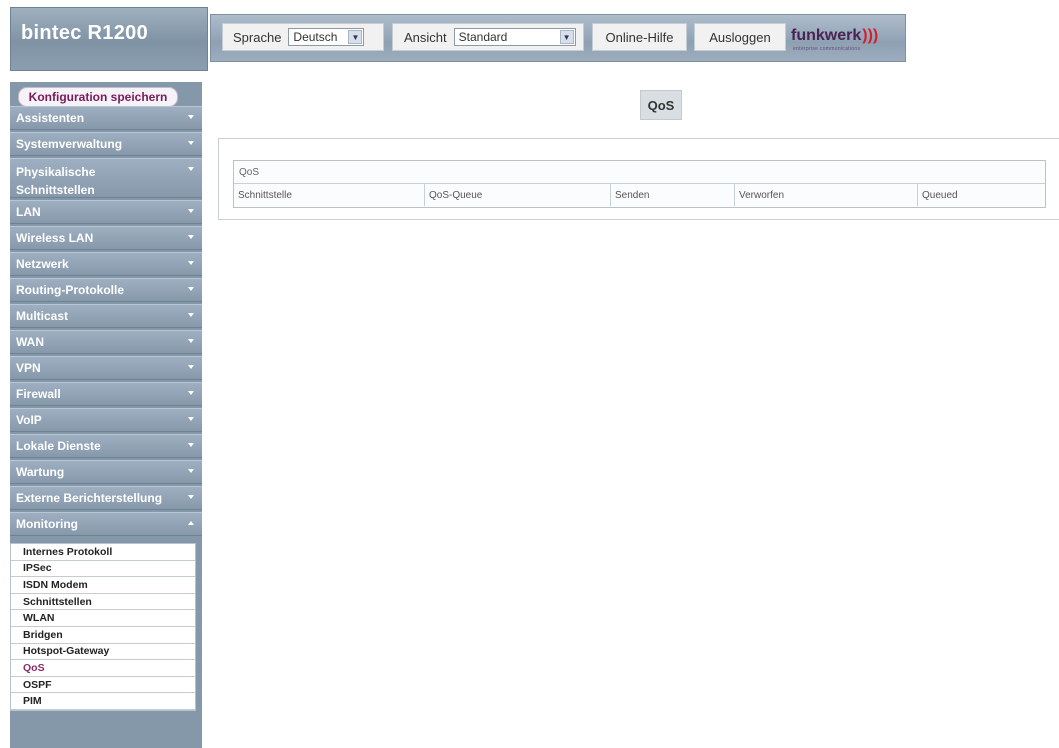 The width and height of the screenshot is (1059, 748). I want to click on product-logo: bintec R1200, so click(109, 39).